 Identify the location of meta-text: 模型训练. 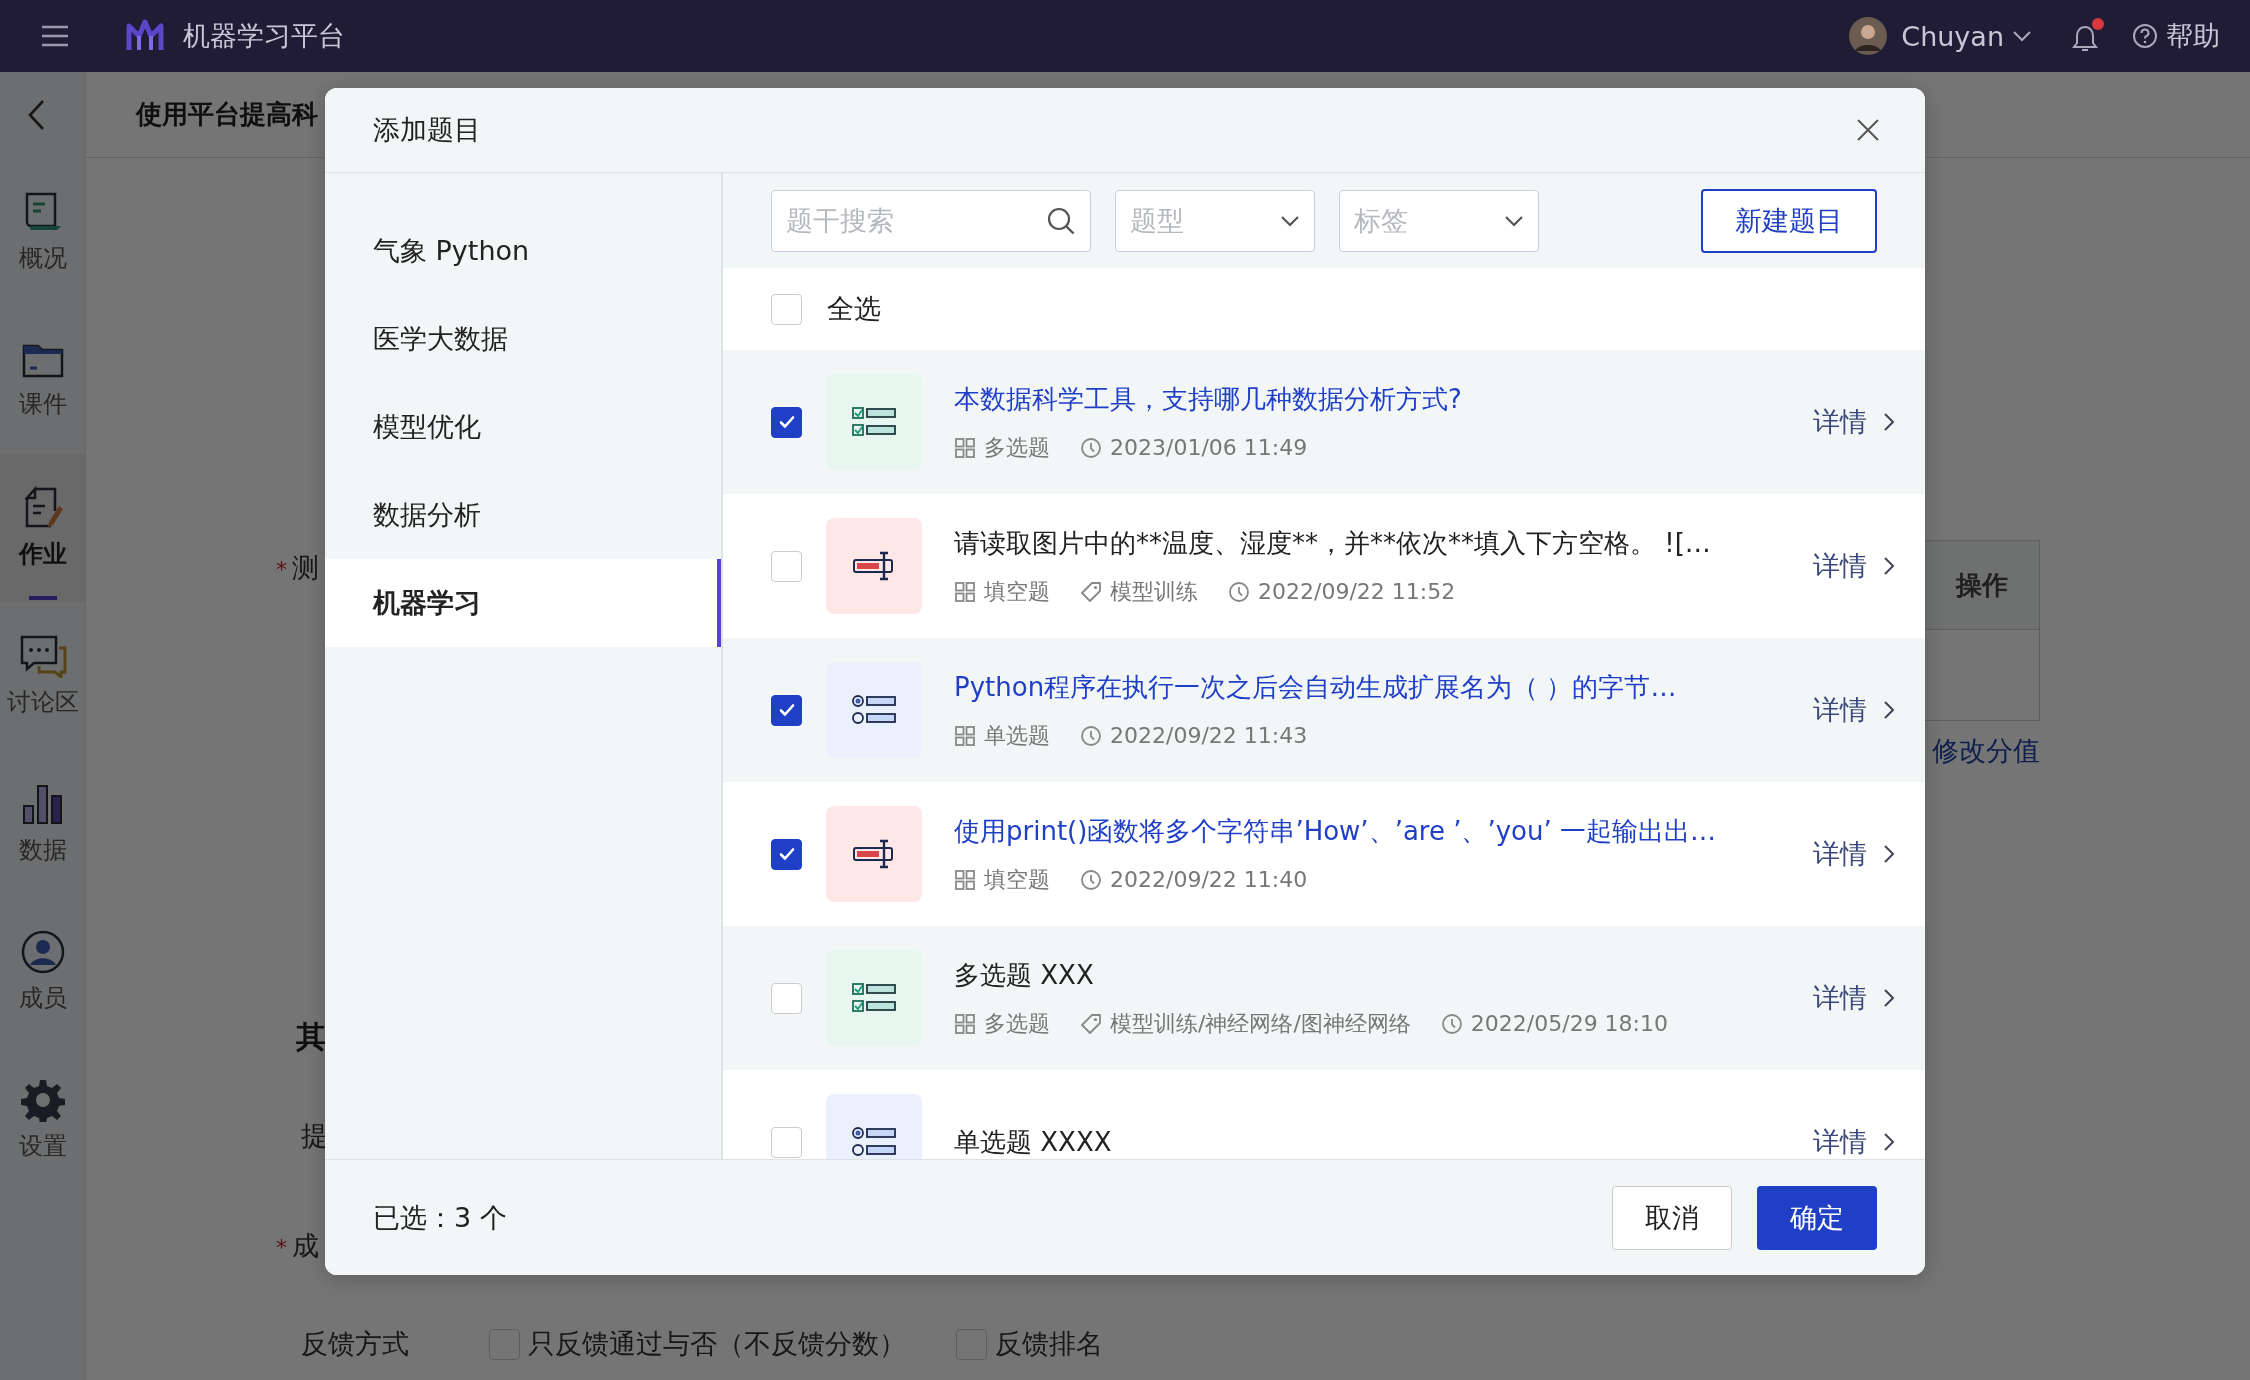
(1154, 591).